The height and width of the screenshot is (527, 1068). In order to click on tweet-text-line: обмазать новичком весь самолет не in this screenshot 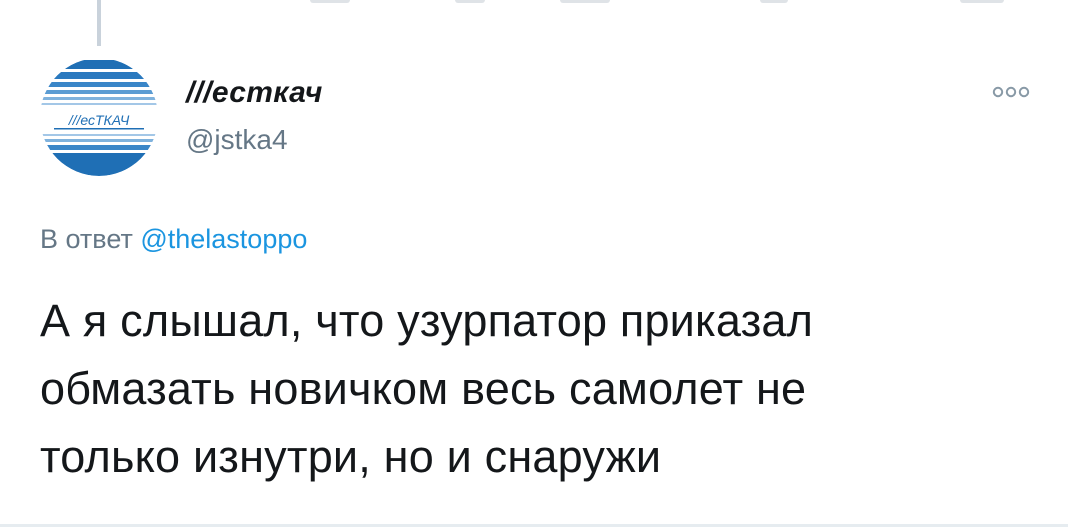, I will do `click(423, 388)`.